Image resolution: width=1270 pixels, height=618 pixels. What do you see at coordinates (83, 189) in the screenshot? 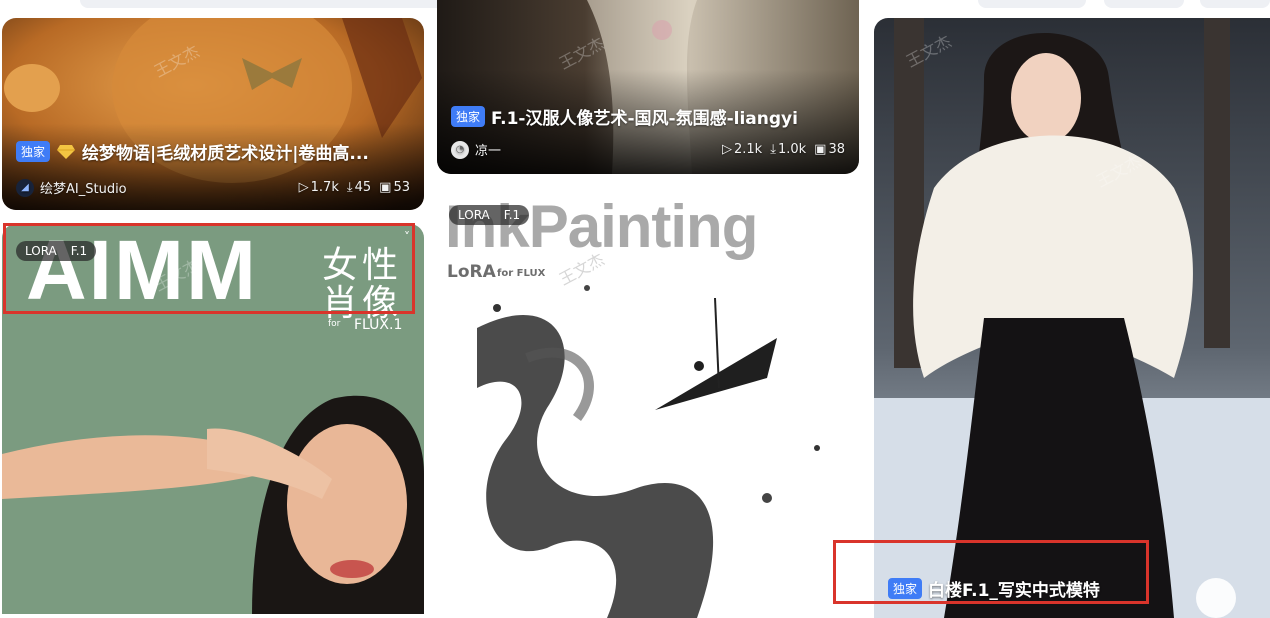
I see `author-name: 绘梦AI_Studio` at bounding box center [83, 189].